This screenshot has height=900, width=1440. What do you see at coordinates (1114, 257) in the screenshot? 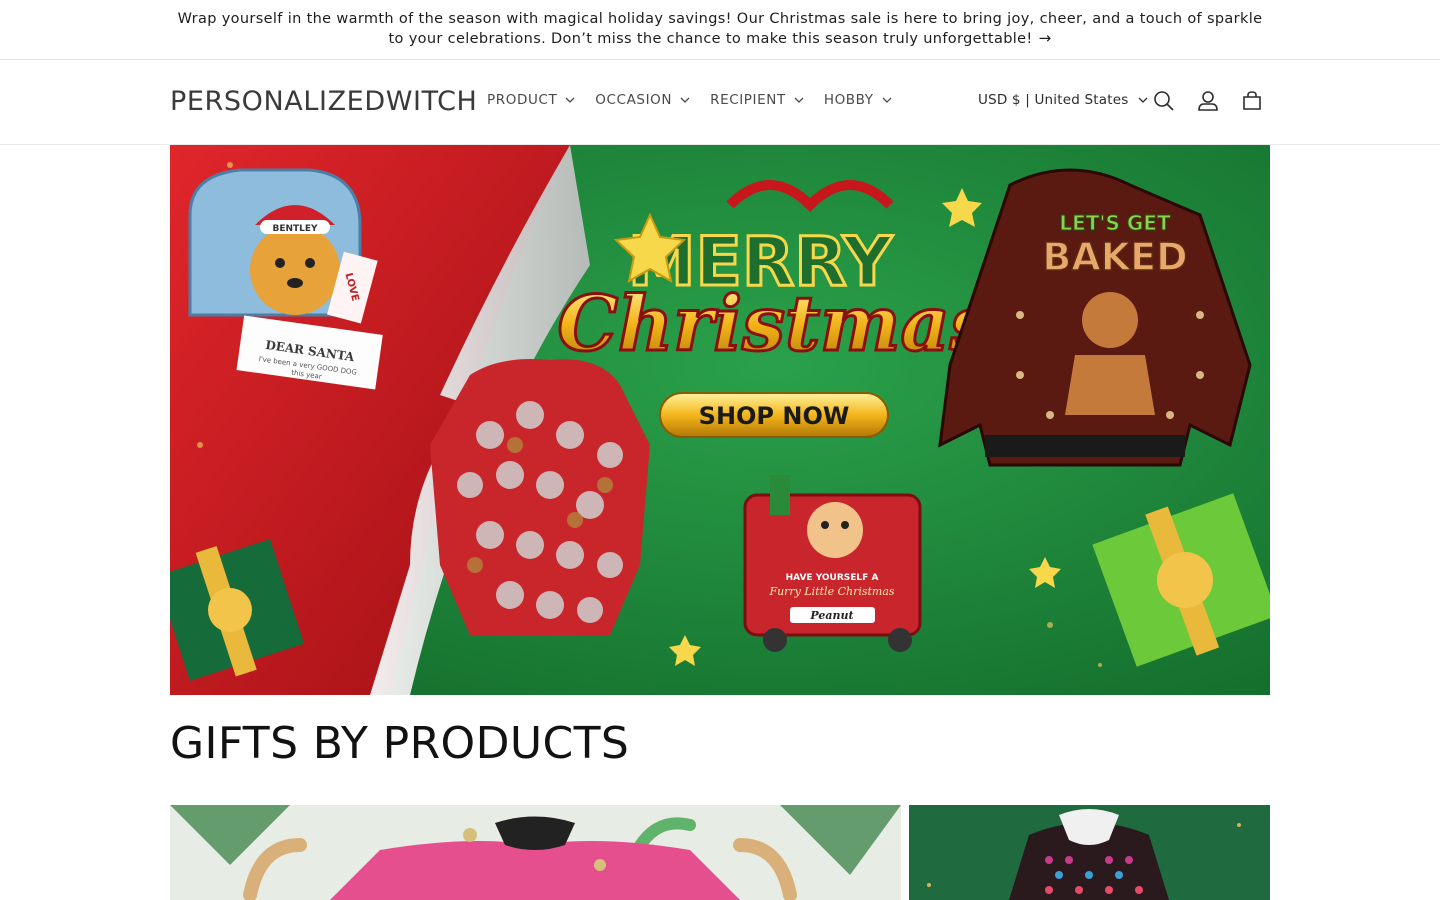
I see `sweater-text-2: BAKED` at bounding box center [1114, 257].